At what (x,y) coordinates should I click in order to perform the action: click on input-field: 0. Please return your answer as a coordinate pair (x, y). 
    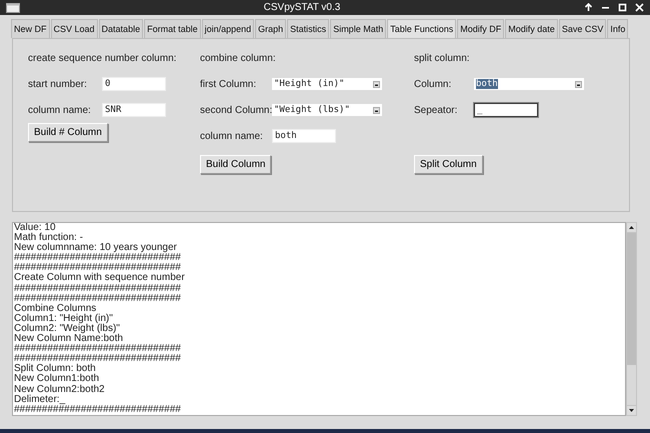
    Looking at the image, I should click on (134, 84).